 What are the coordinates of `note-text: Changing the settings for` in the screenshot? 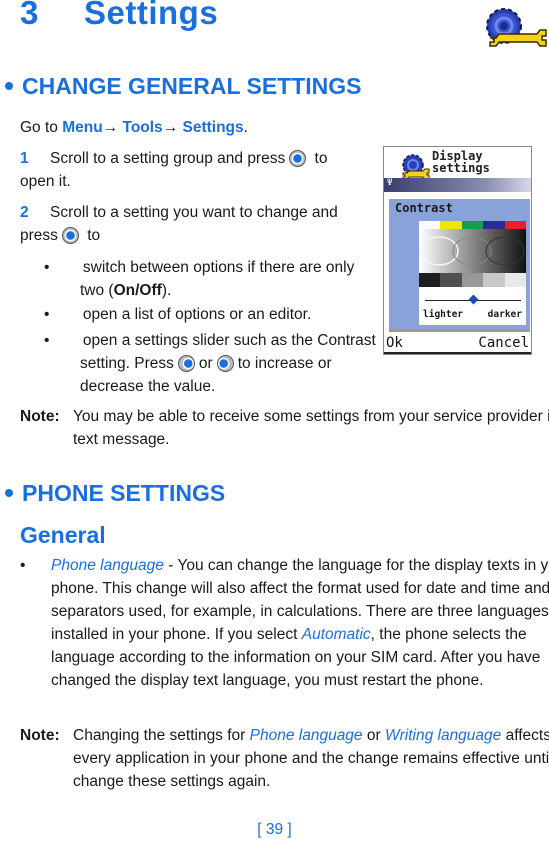 It's located at (161, 735).